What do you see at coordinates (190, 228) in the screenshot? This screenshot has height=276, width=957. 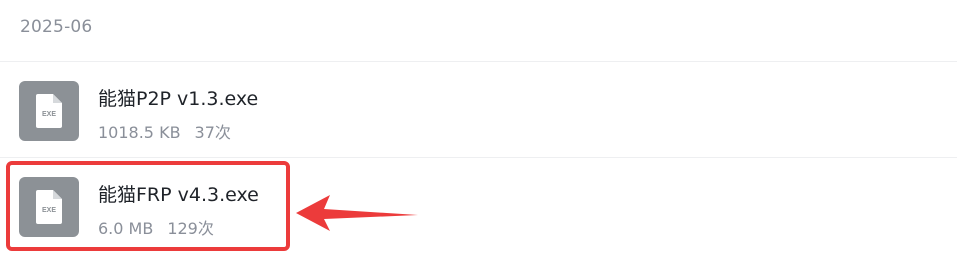 I see `download-count: 129次` at bounding box center [190, 228].